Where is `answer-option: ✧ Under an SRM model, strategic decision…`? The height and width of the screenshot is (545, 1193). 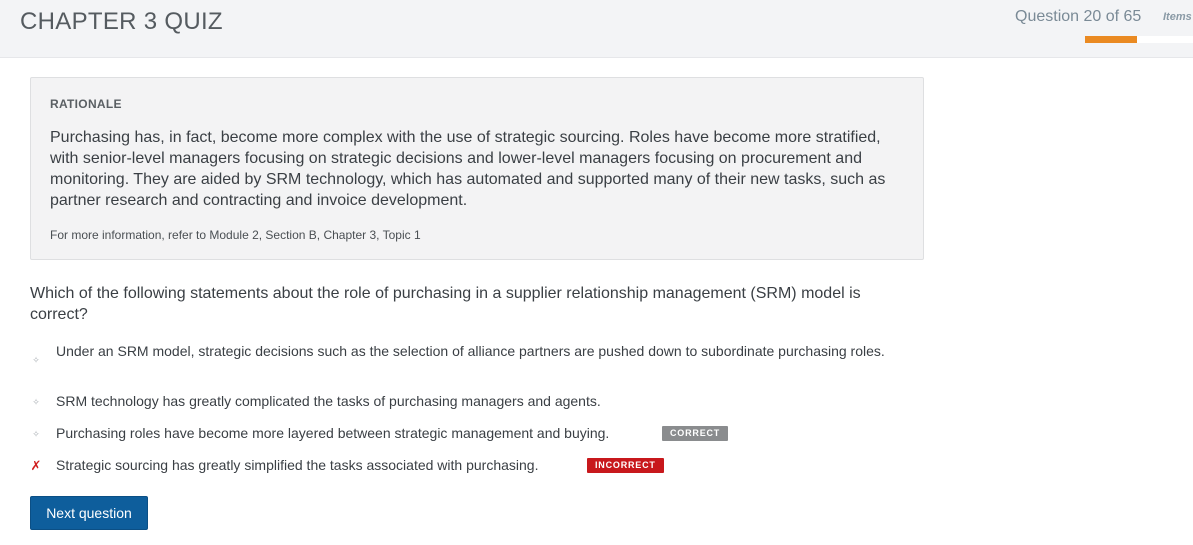 answer-option: ✧ Under an SRM model, strategic decision… is located at coordinates (480, 354).